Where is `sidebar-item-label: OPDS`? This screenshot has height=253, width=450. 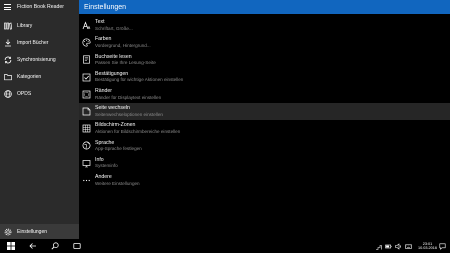 sidebar-item-label: OPDS is located at coordinates (24, 93).